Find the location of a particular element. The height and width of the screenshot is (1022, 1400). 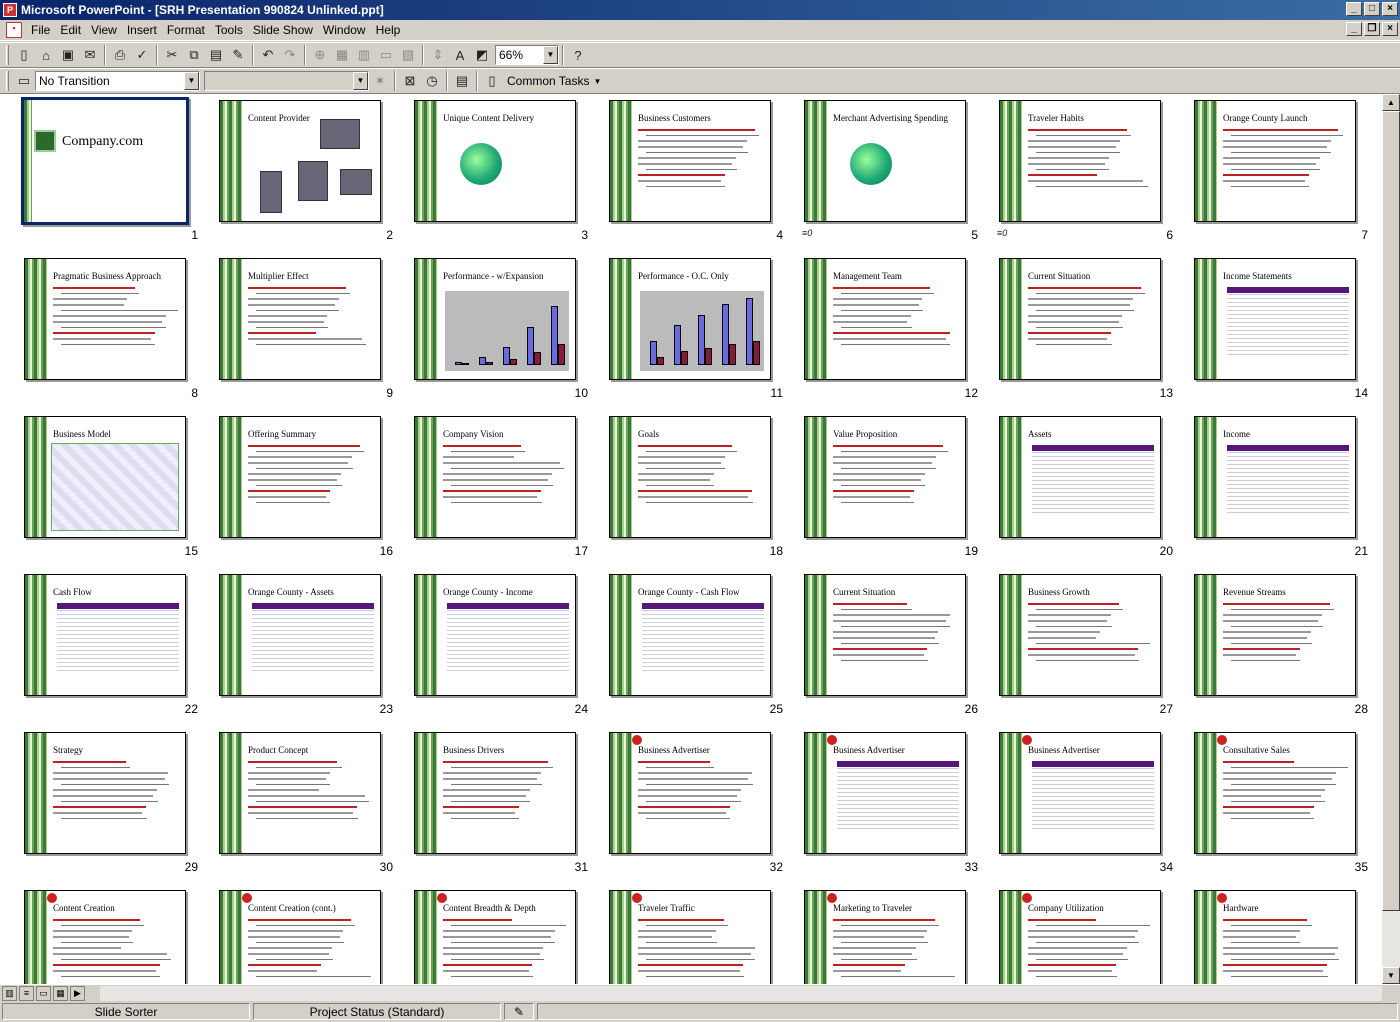

slide-view-icon: ▭ is located at coordinates (43, 993).